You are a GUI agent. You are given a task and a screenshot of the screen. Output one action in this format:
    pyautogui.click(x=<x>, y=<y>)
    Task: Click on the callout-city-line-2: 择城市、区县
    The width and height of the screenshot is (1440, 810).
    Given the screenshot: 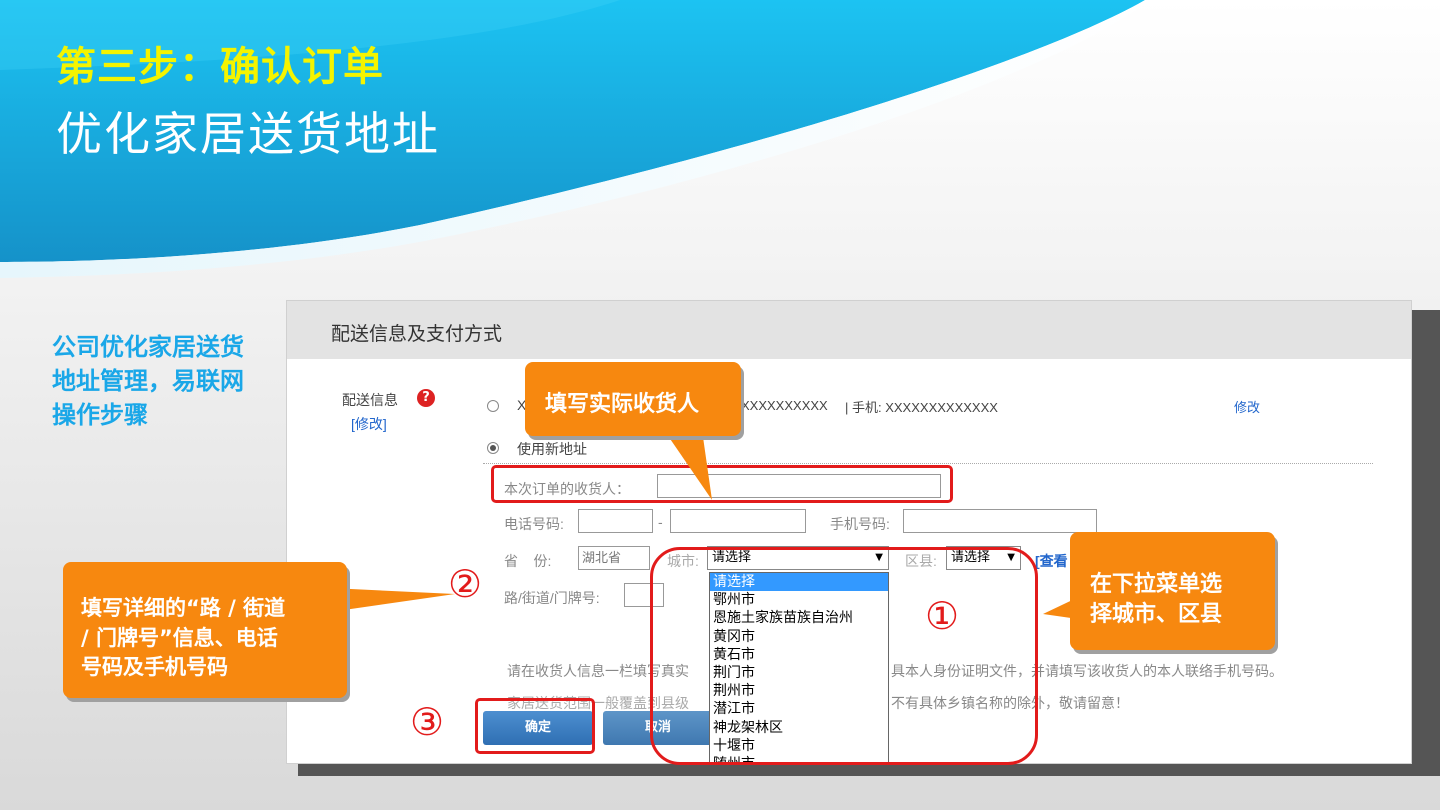 What is the action you would take?
    pyautogui.click(x=1156, y=614)
    